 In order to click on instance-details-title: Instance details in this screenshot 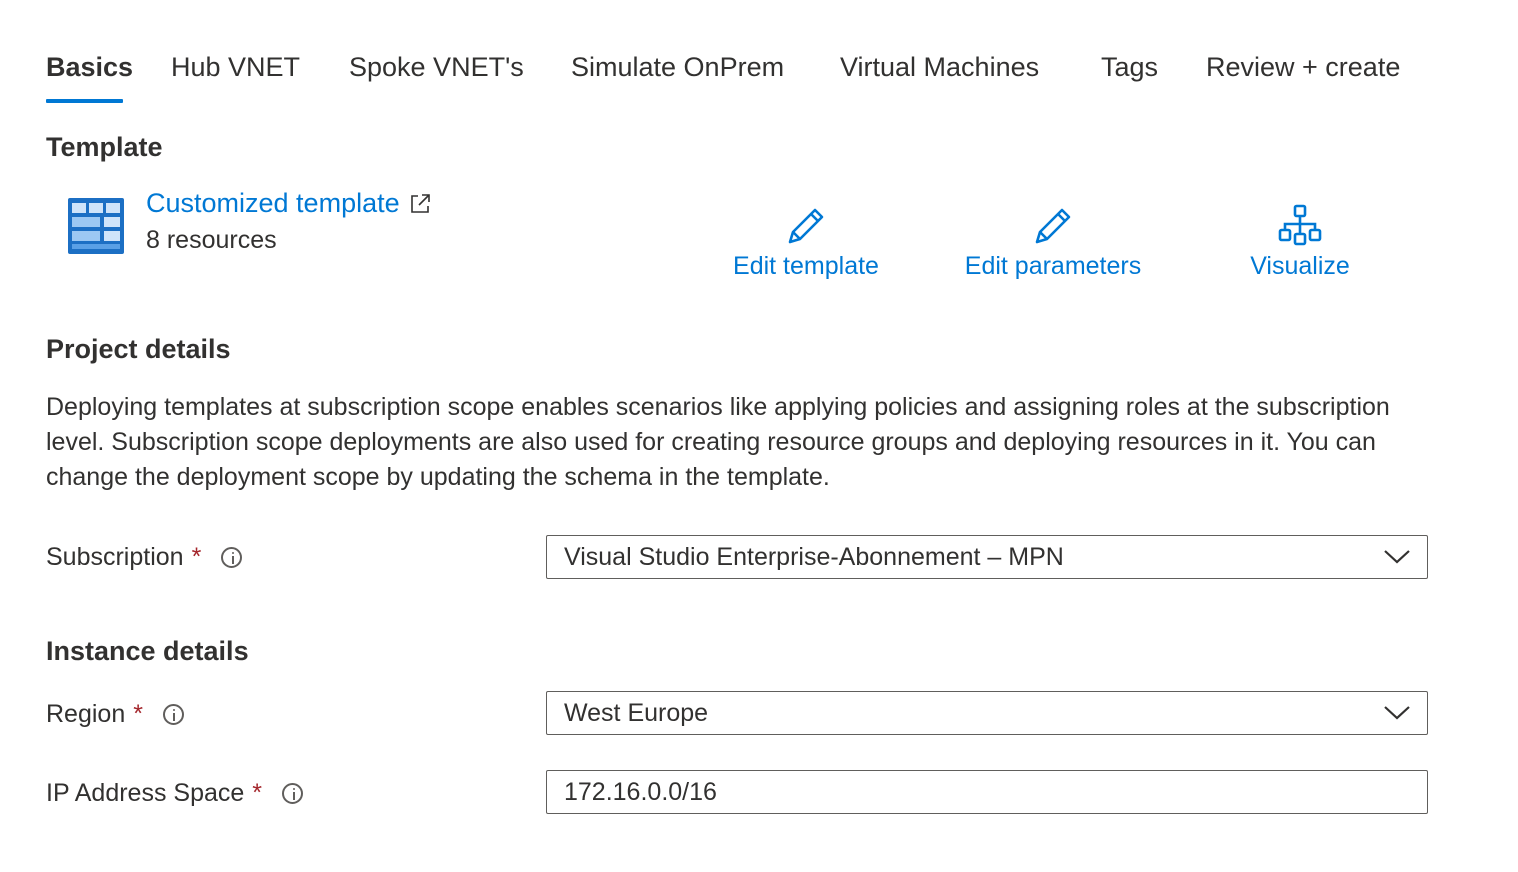, I will do `click(147, 651)`.